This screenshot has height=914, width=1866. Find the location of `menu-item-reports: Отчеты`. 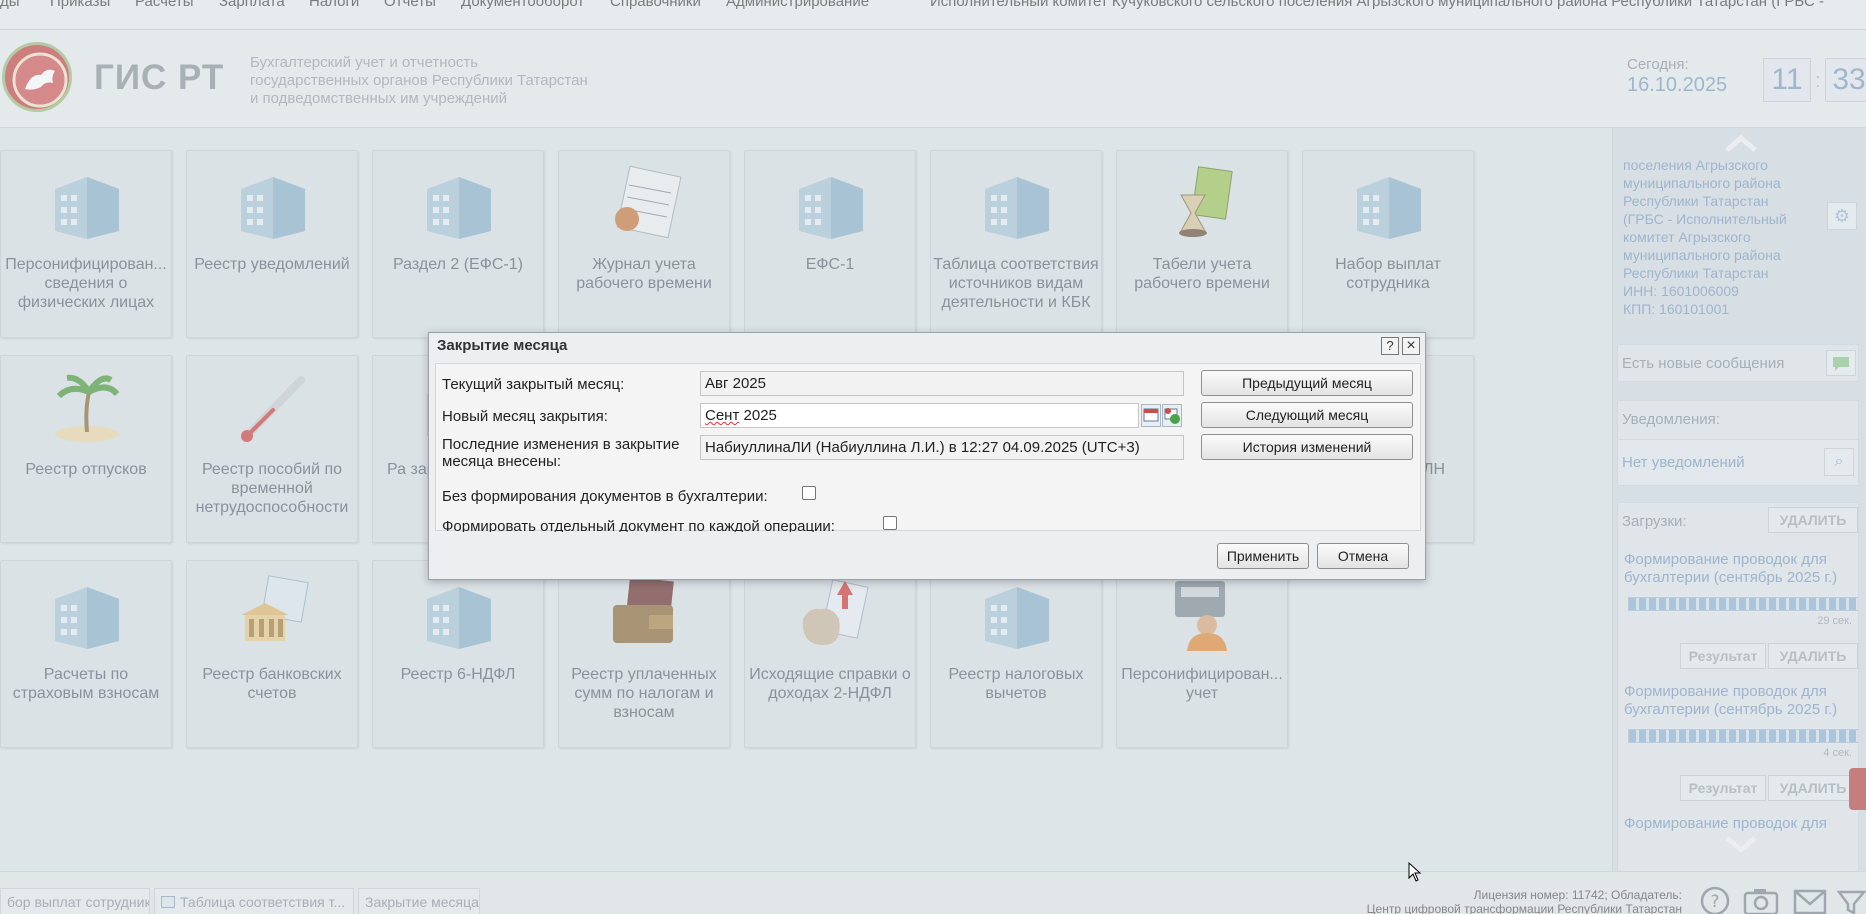

menu-item-reports: Отчеты is located at coordinates (410, 5).